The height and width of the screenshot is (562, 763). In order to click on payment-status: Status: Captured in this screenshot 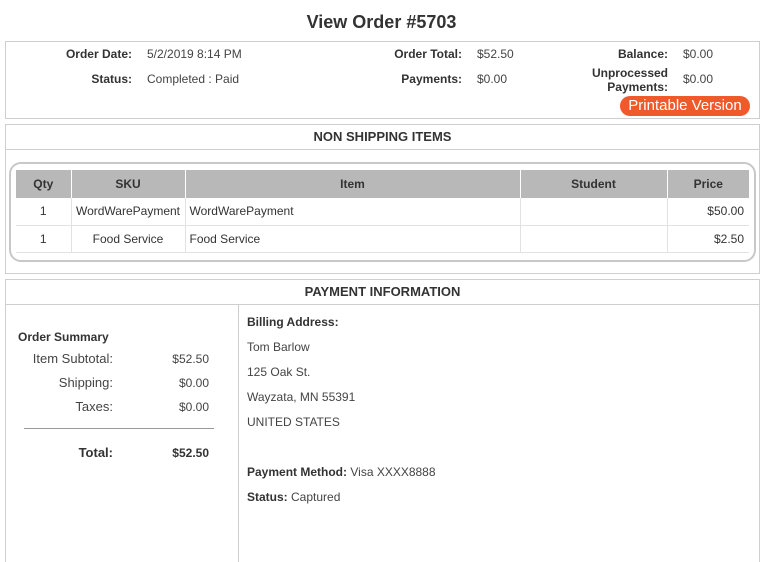, I will do `click(293, 497)`.